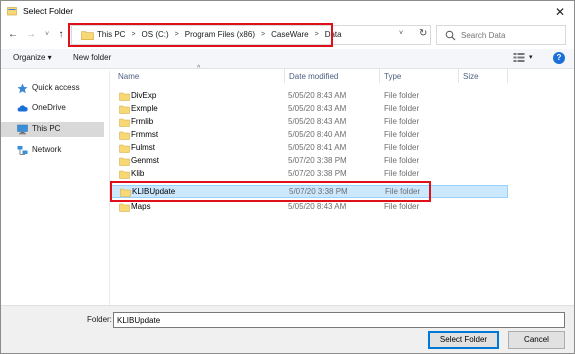  I want to click on command-bar: Organize ▾ New folder ▾ ?, so click(287, 59).